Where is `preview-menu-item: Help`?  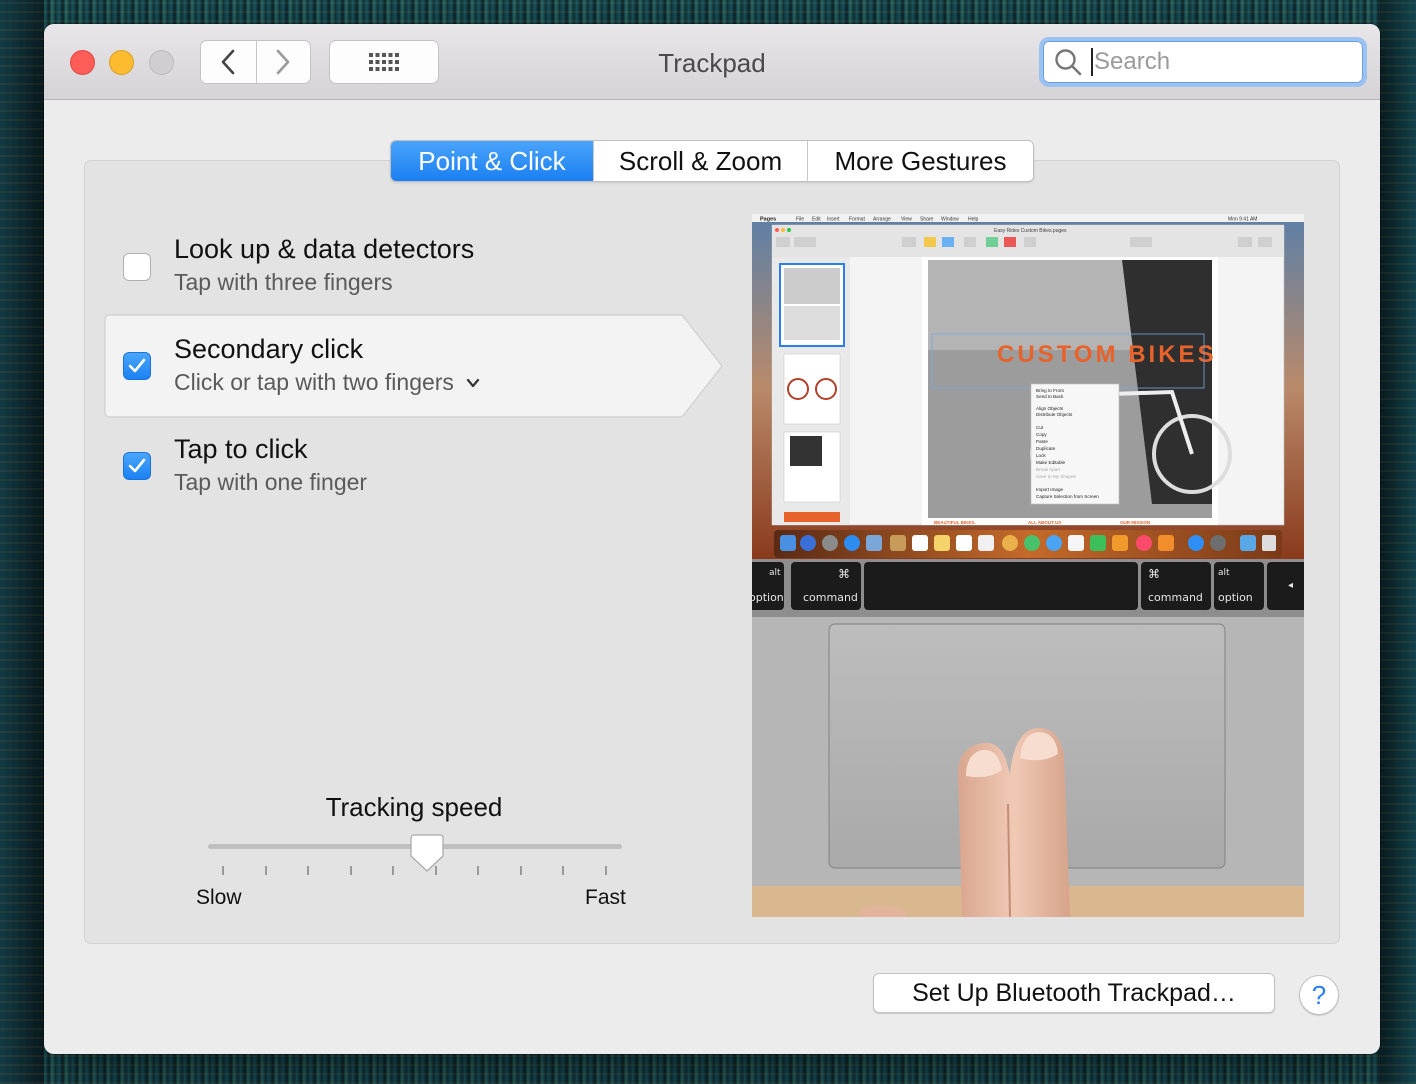 preview-menu-item: Help is located at coordinates (973, 220).